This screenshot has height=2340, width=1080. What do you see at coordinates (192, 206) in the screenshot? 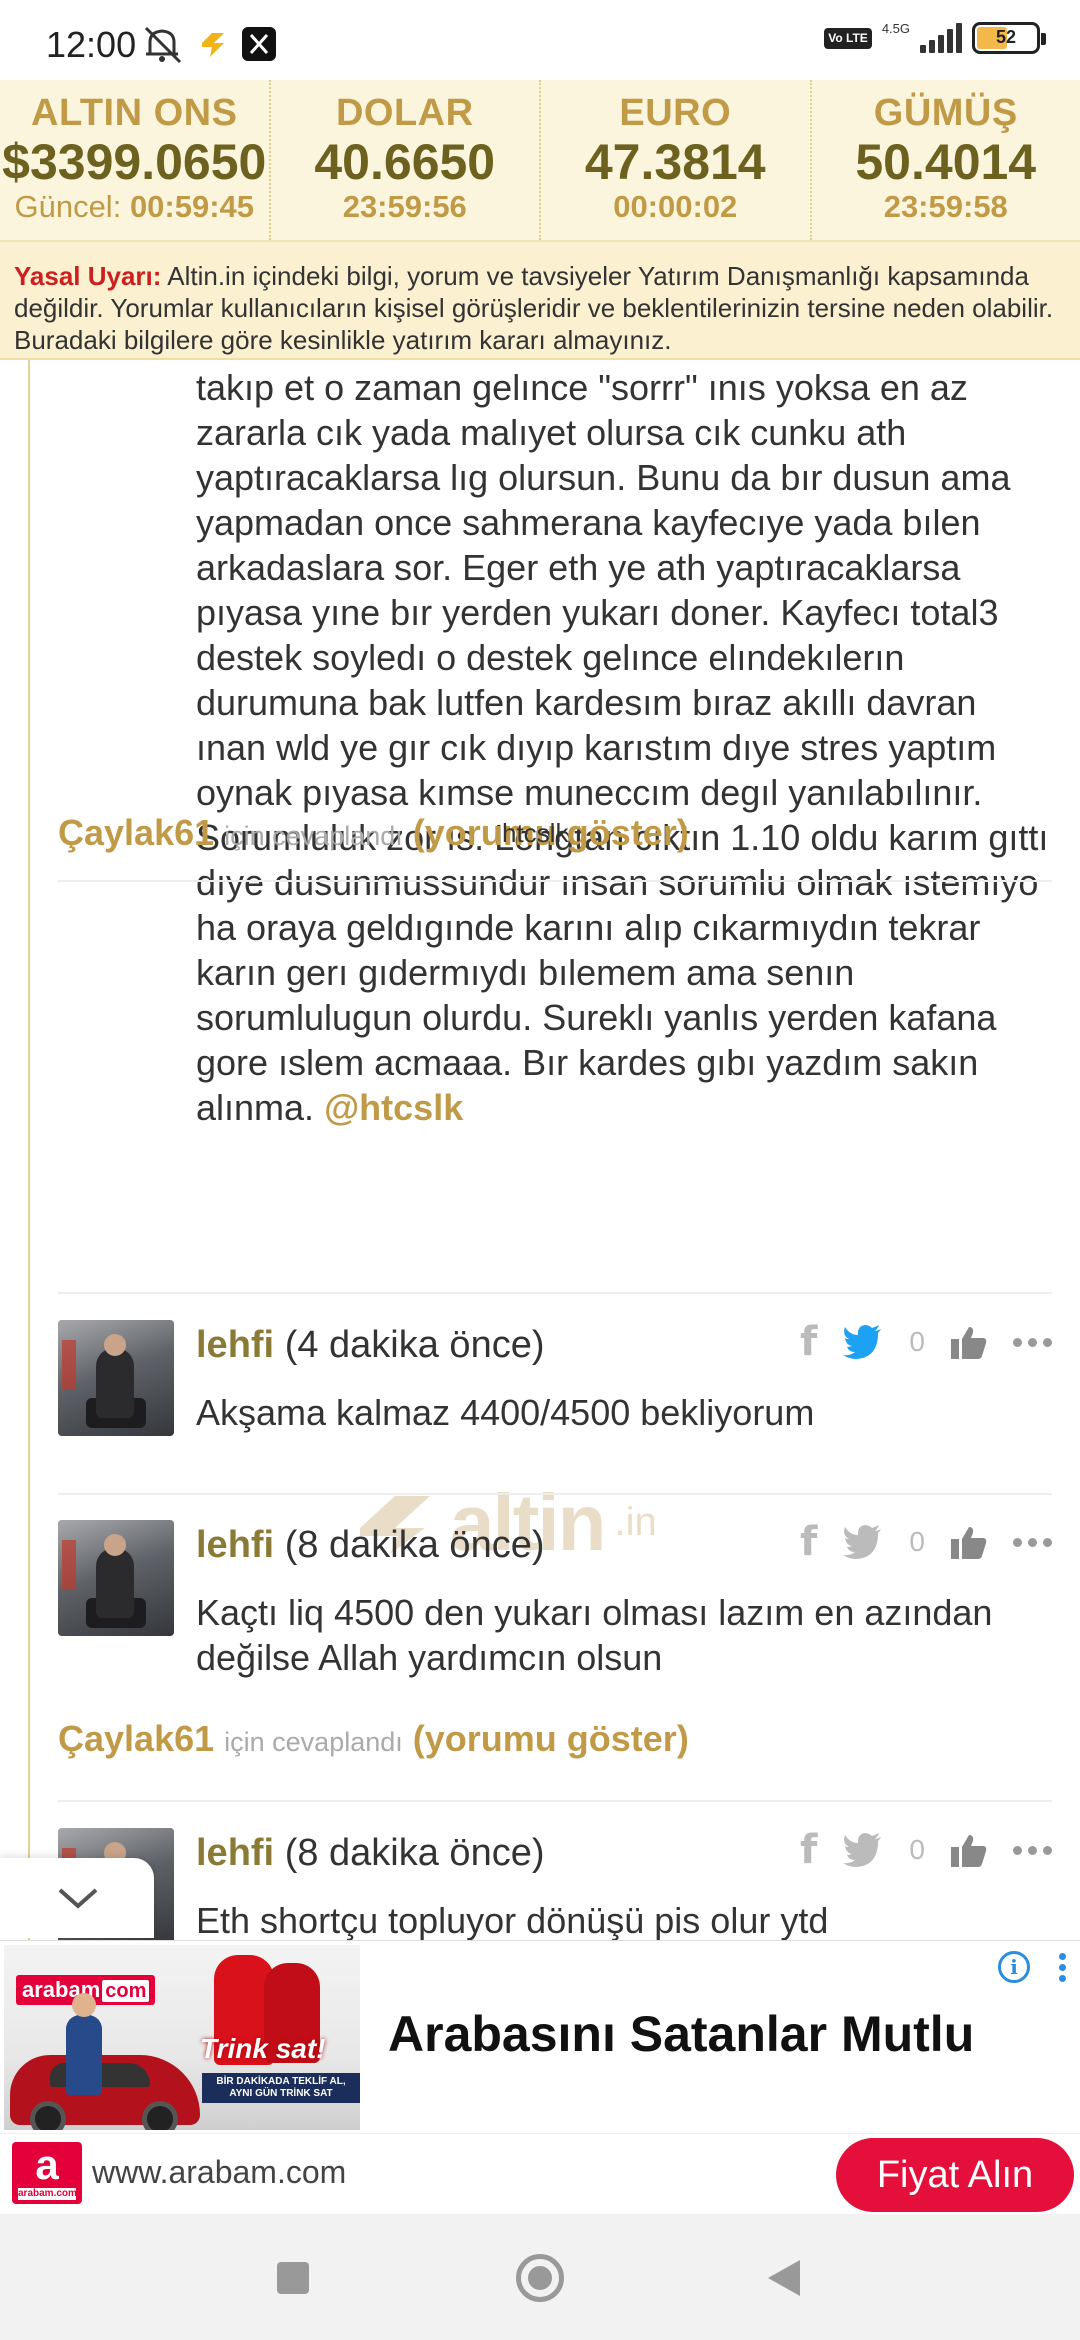
I see `ticker-time-value: 00:59:45` at bounding box center [192, 206].